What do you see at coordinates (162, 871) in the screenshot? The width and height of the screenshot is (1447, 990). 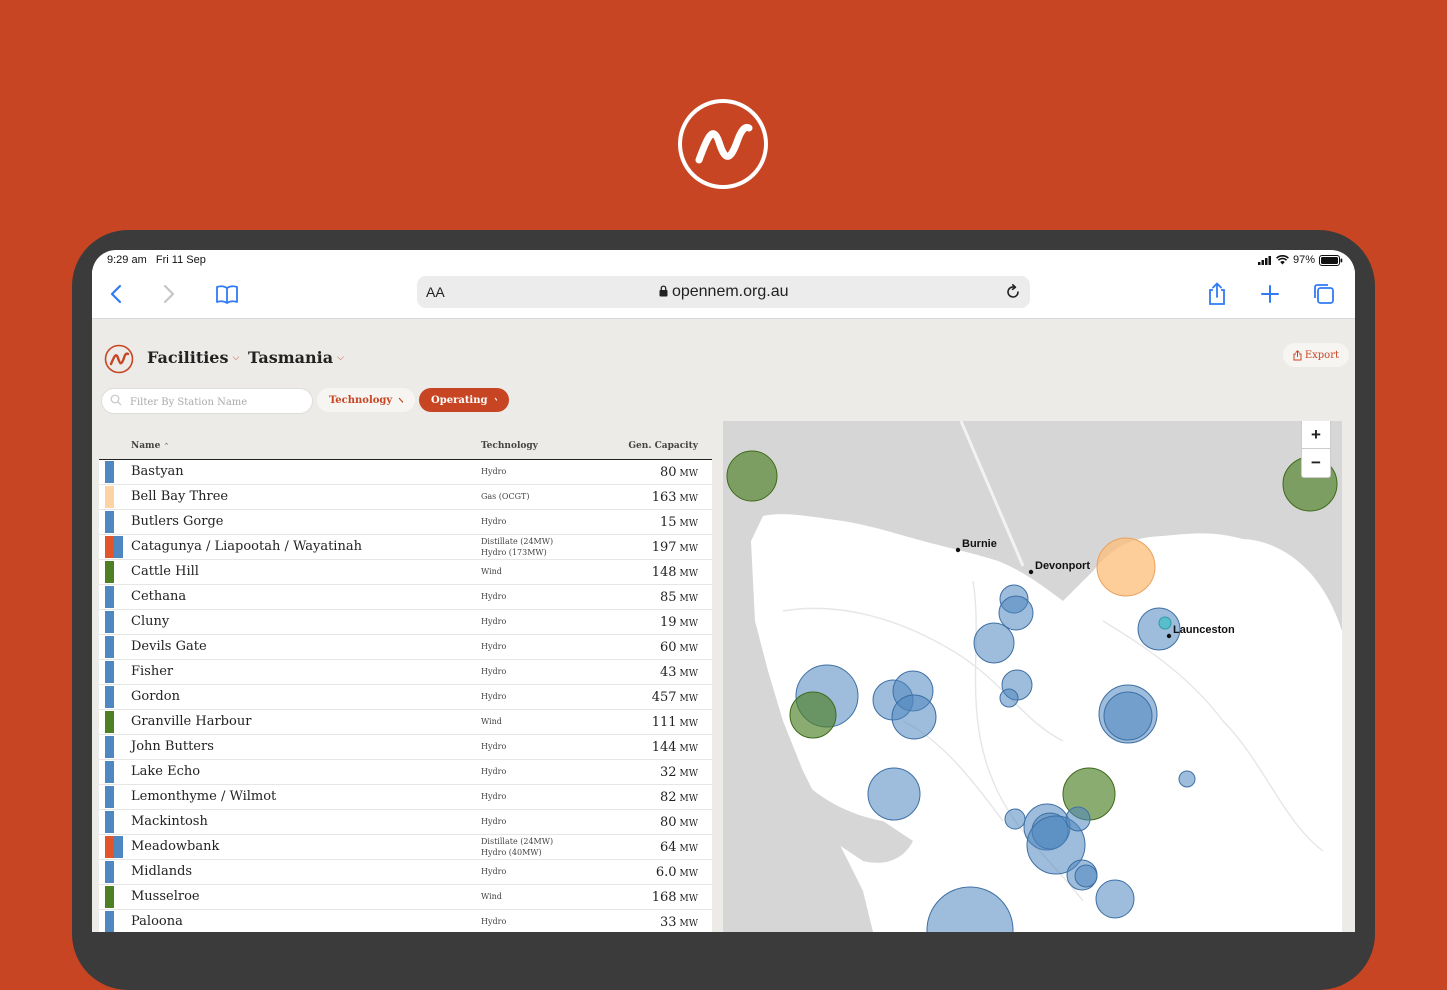 I see `station-name: Midlands` at bounding box center [162, 871].